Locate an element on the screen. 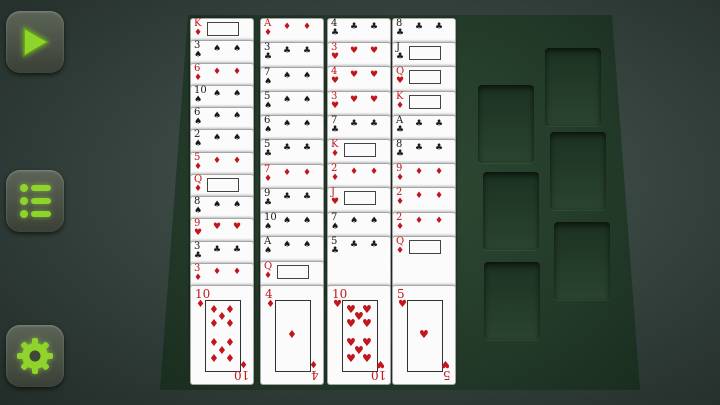  card-face: ♦ ♦ ♦ ♦ ♦ ♦ ♦ ♦ ♦ ♦ is located at coordinates (223, 336).